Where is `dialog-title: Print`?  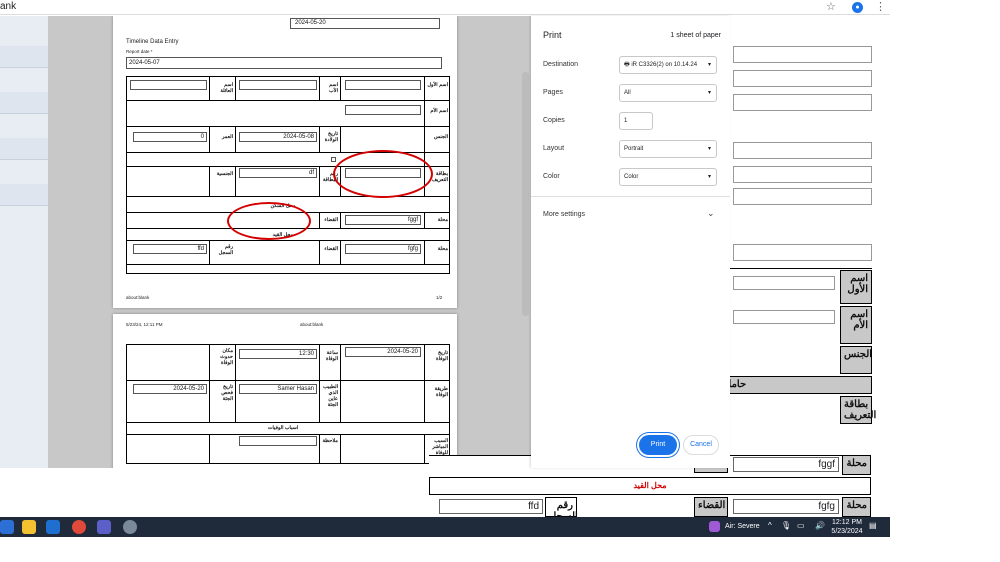
dialog-title: Print is located at coordinates (552, 35).